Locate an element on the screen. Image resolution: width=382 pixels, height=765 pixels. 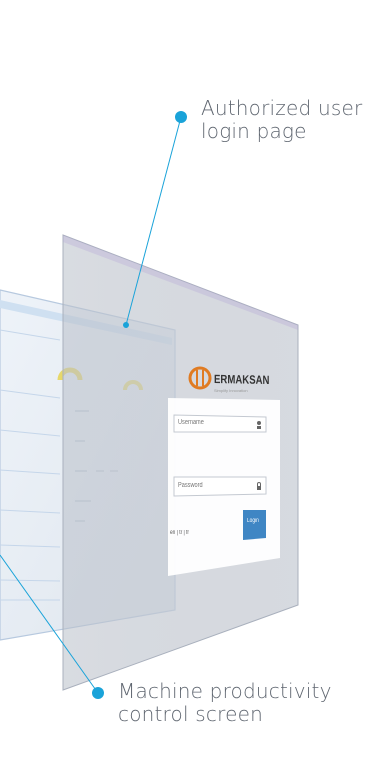
productivity-callout-dot is located at coordinates (98, 693).